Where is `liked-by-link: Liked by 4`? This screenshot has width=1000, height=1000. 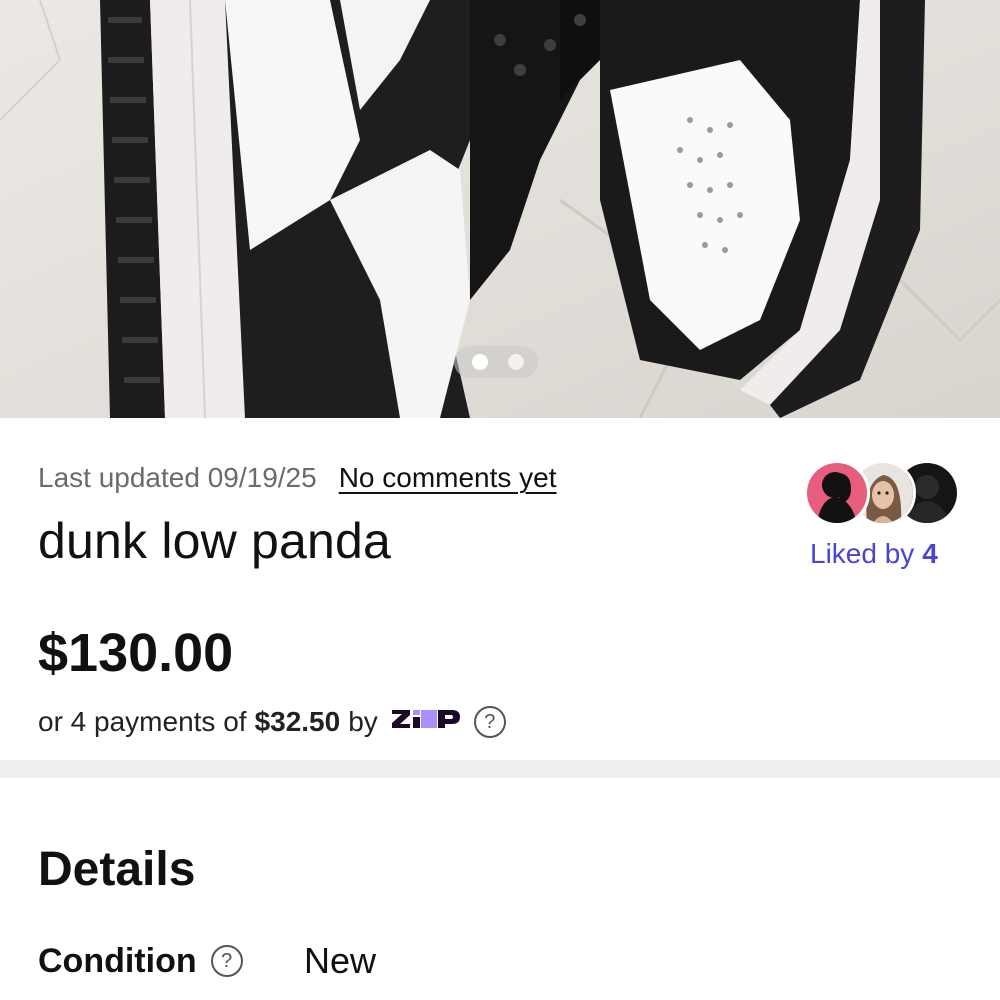 liked-by-link: Liked by 4 is located at coordinates (874, 554).